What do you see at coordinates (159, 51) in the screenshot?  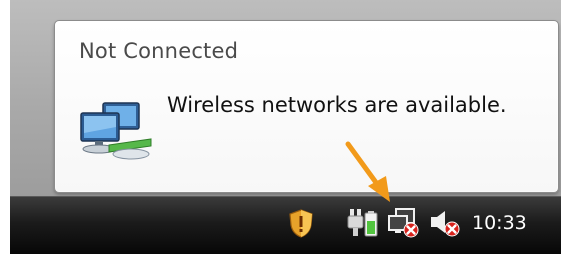 I see `balloon-title: Not Connected` at bounding box center [159, 51].